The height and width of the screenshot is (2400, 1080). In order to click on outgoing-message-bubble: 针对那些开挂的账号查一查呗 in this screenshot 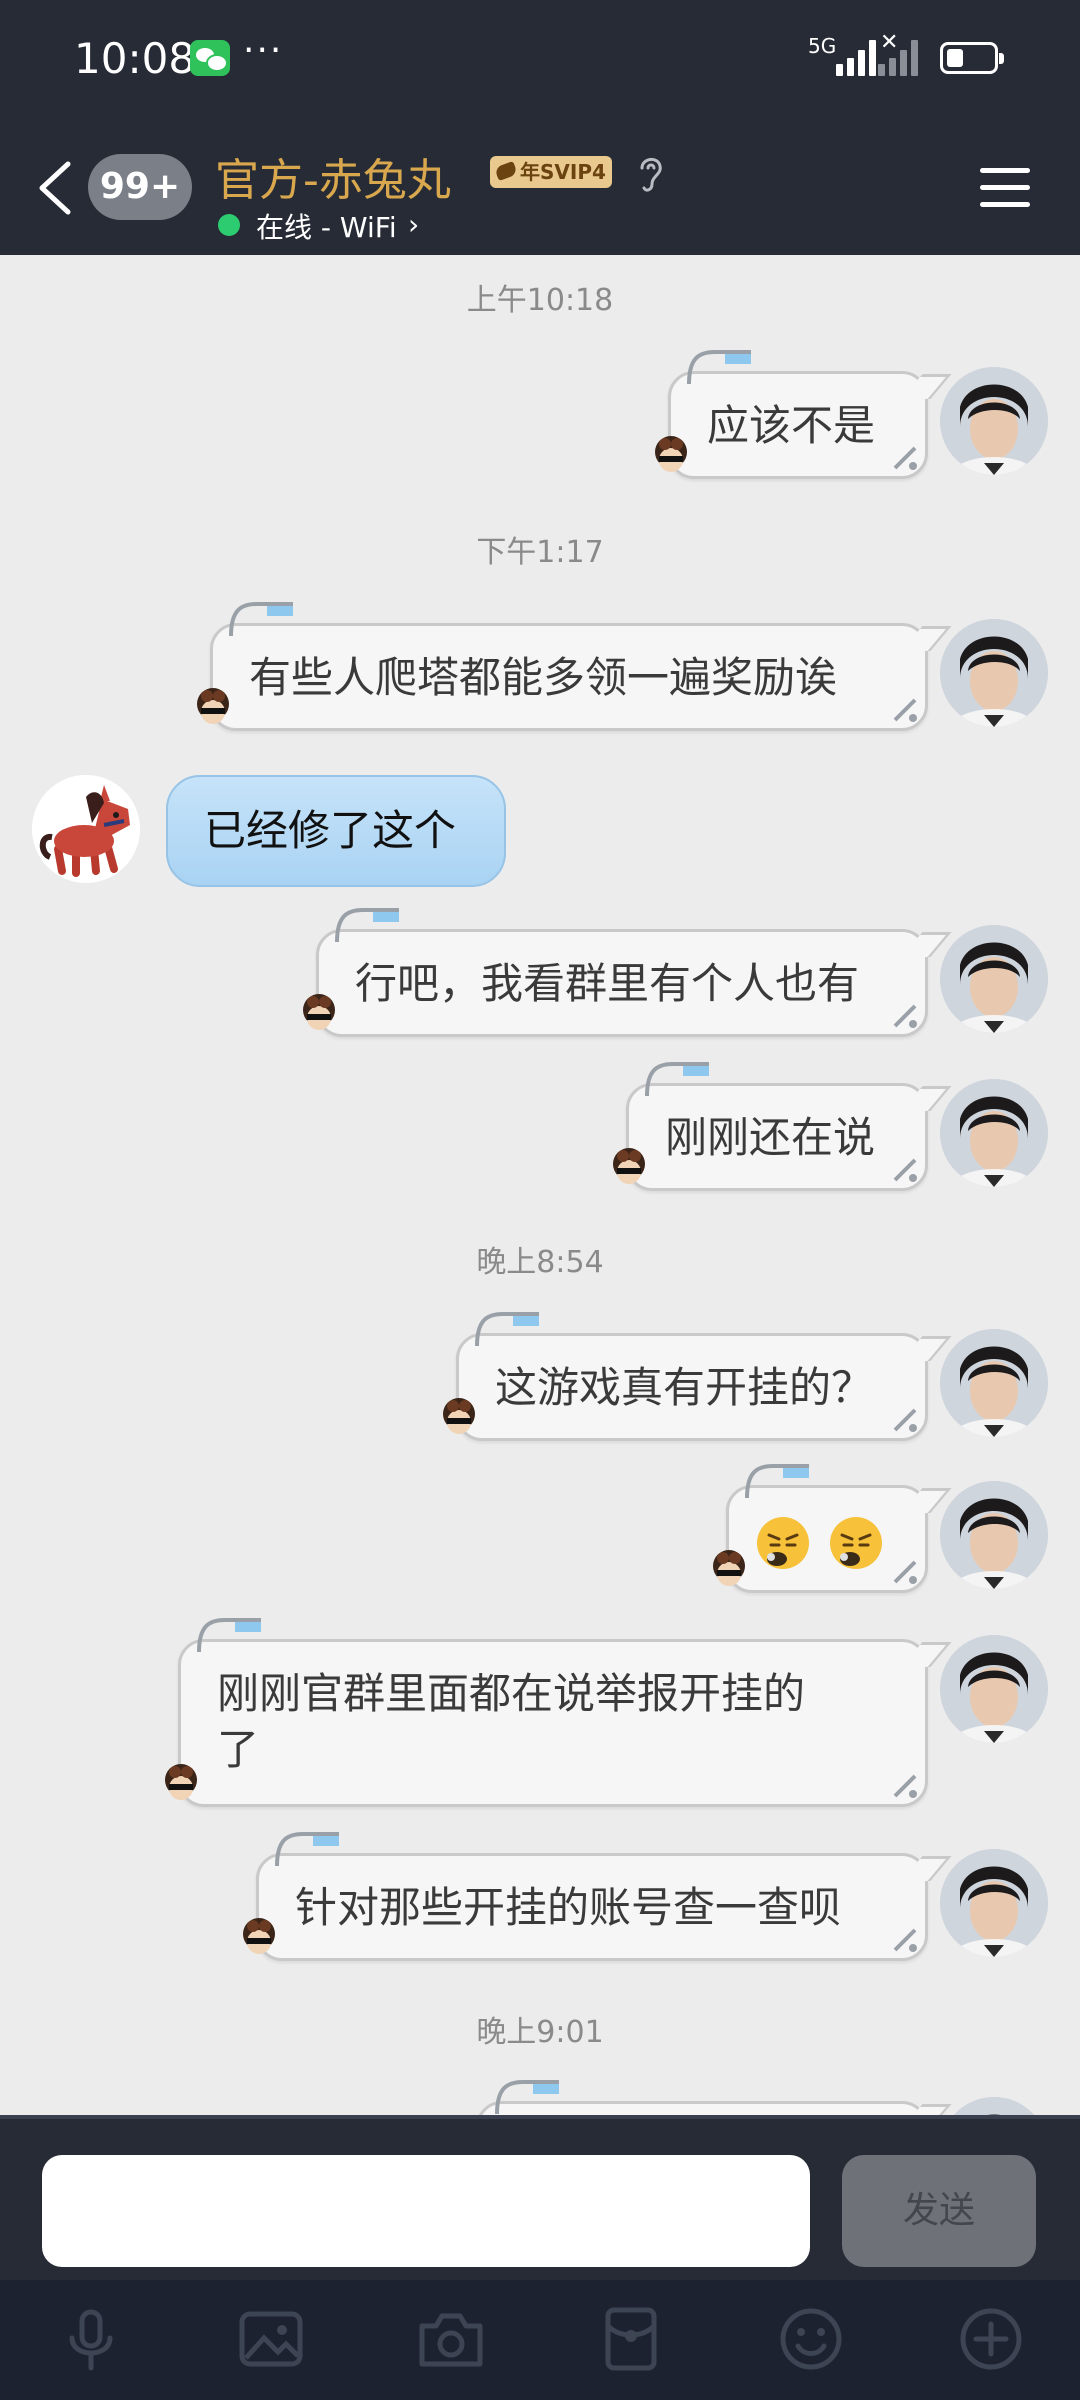, I will do `click(585, 1896)`.